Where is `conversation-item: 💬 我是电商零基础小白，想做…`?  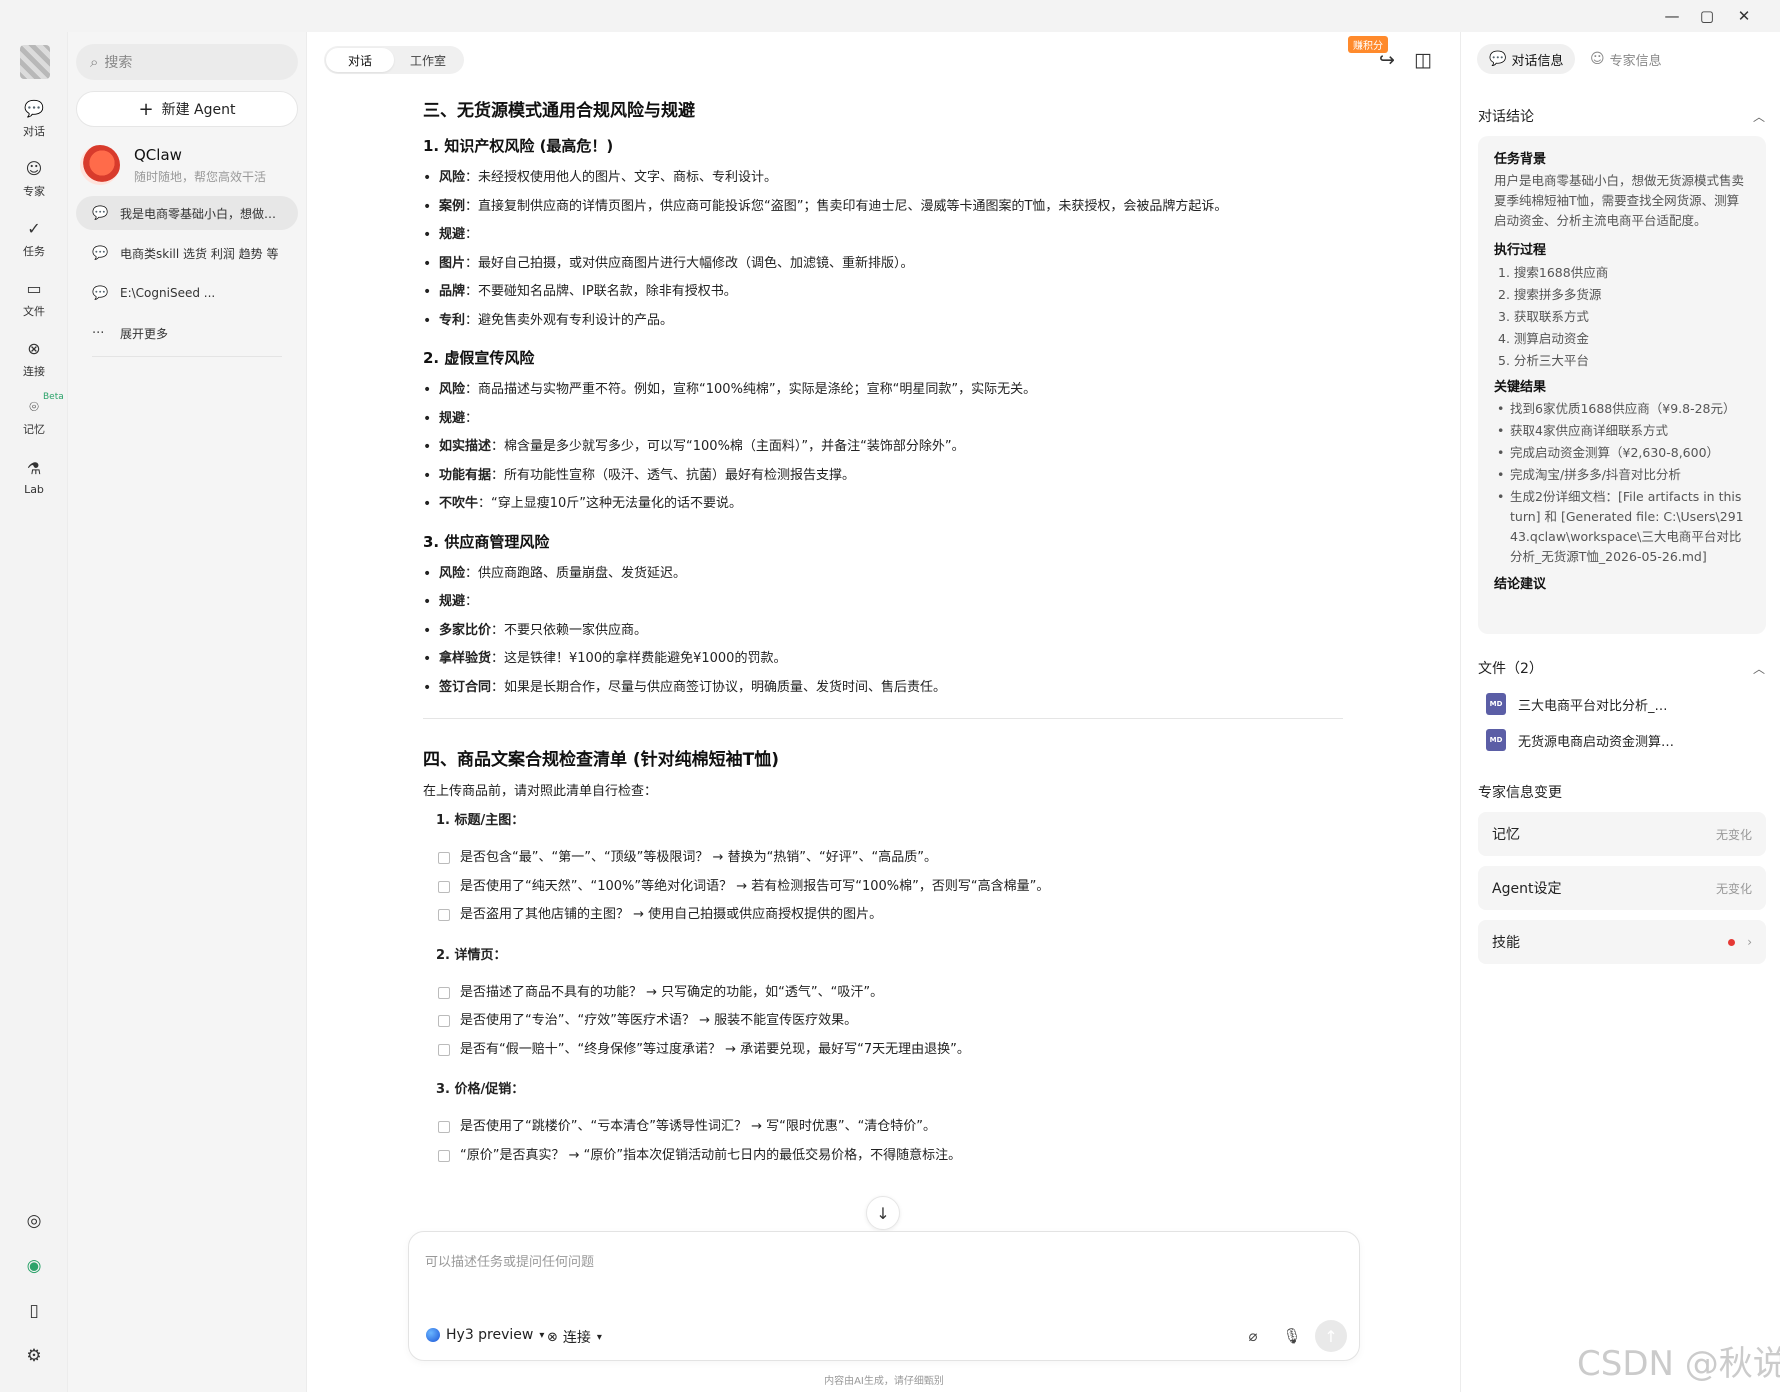
conversation-item: 💬 我是电商零基础小白，想做… is located at coordinates (187, 213).